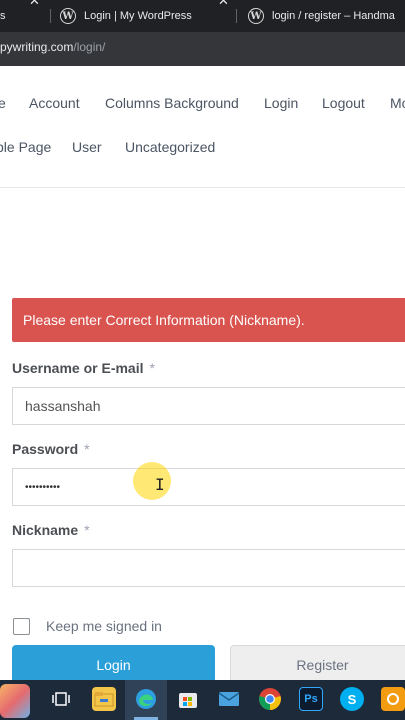 The height and width of the screenshot is (720, 405). Describe the element at coordinates (89, 47) in the screenshot. I see `url-path: /login/` at that location.